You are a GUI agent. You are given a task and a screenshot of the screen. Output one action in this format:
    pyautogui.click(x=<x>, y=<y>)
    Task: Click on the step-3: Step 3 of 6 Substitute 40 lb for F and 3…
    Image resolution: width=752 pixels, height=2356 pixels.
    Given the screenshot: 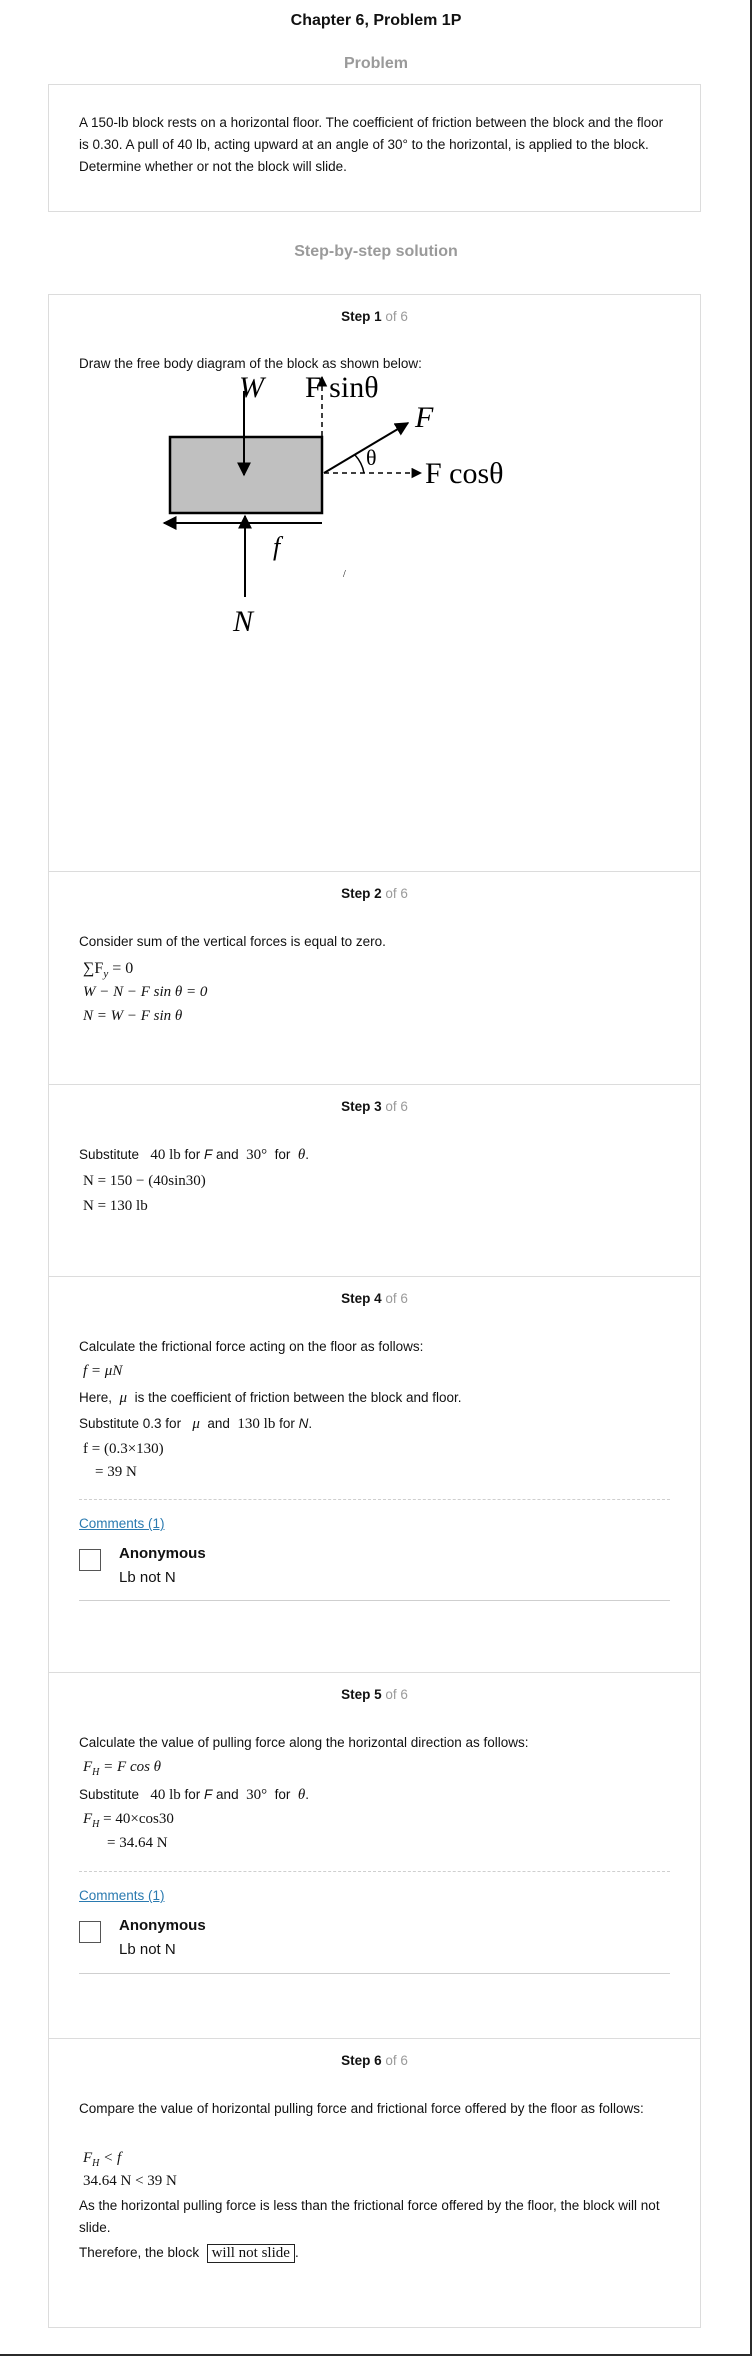 What is the action you would take?
    pyautogui.click(x=374, y=1180)
    